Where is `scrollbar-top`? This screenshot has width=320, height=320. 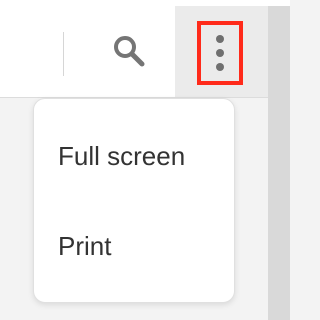
scrollbar-top is located at coordinates (279, 3).